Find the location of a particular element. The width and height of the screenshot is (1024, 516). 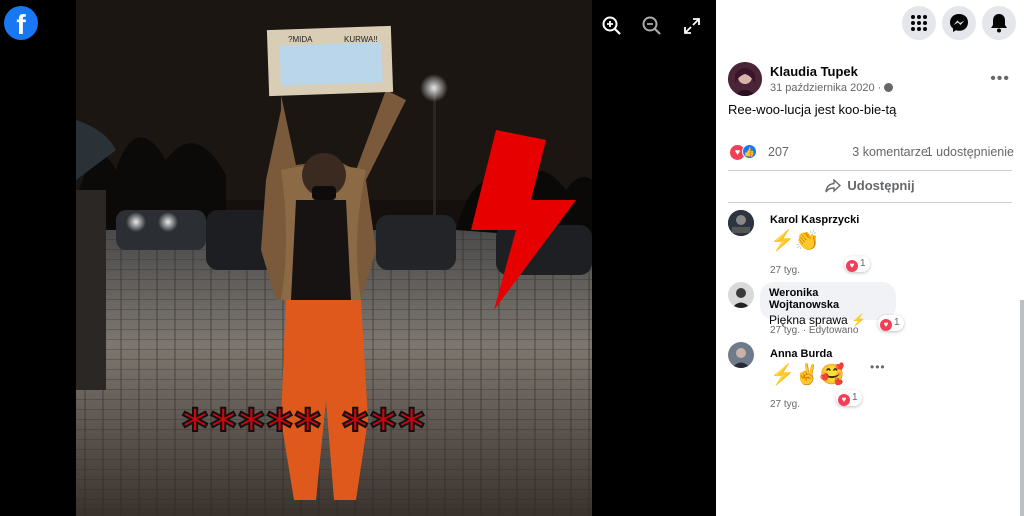

commenter-name: Karol Kasprzycki is located at coordinates (814, 220).